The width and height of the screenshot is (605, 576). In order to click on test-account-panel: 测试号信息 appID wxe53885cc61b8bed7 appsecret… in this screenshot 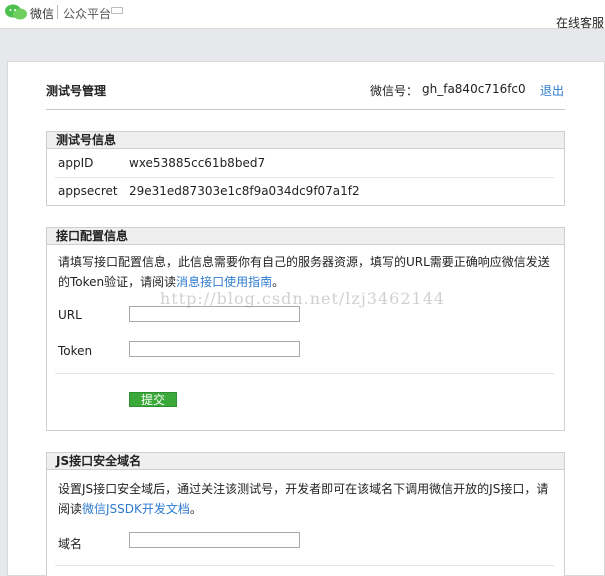, I will do `click(305, 168)`.